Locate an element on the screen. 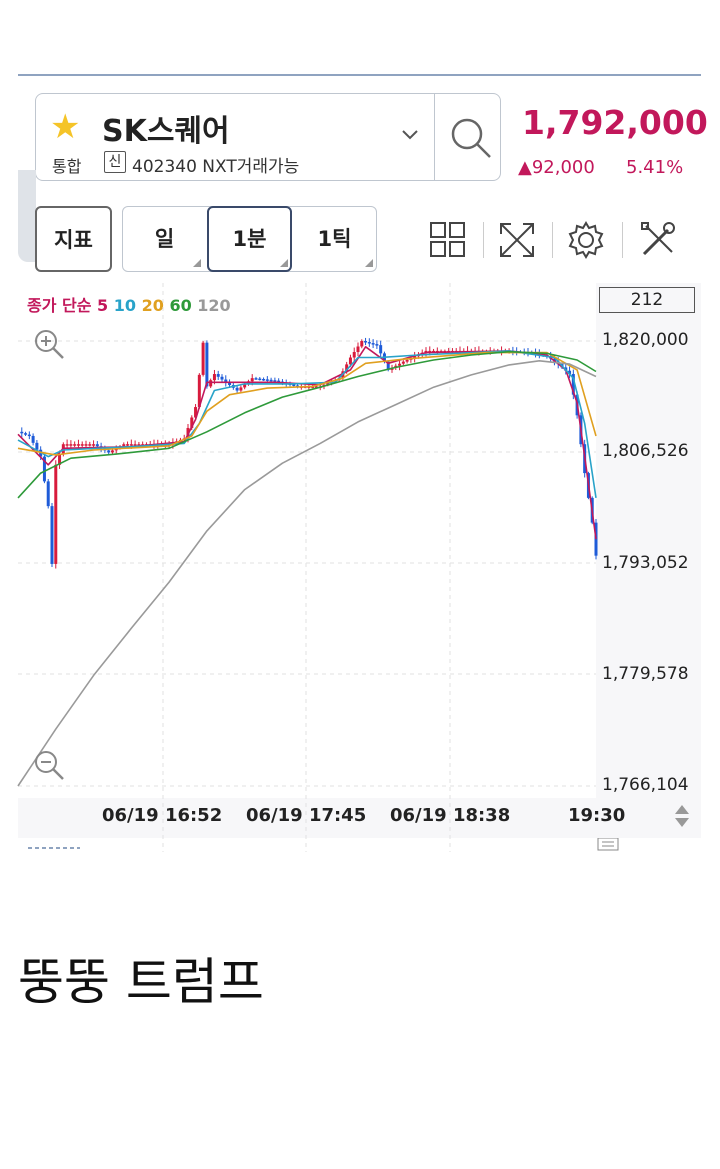 The width and height of the screenshot is (720, 1169). x-tick-label: 19:30 is located at coordinates (597, 815).